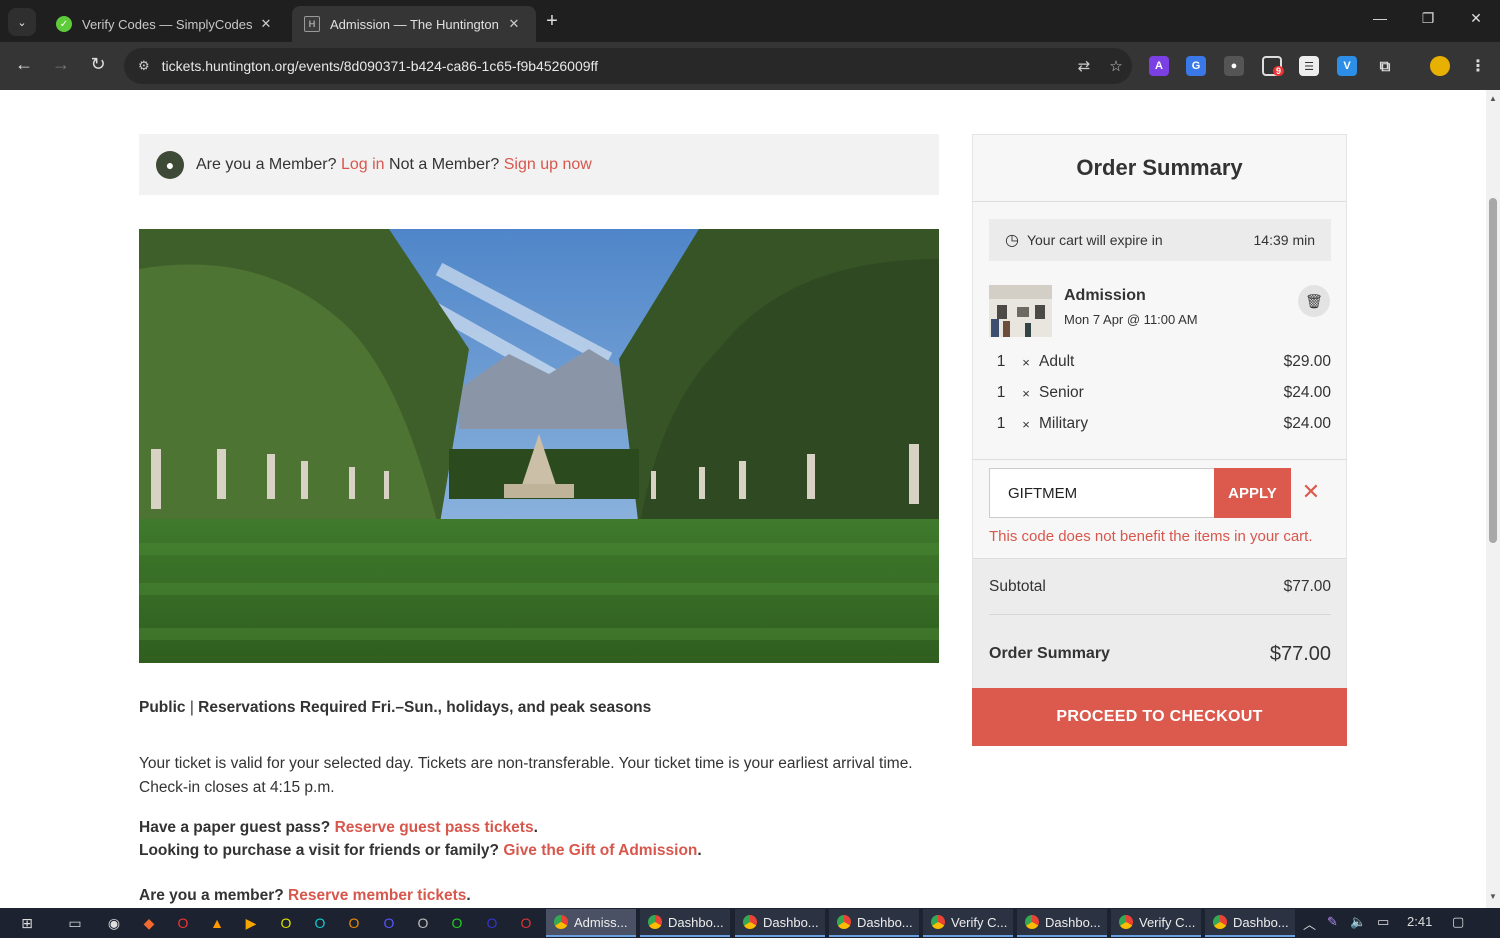 Image resolution: width=1500 pixels, height=938 pixels. I want to click on opera-gray-icon: O, so click(423, 923).